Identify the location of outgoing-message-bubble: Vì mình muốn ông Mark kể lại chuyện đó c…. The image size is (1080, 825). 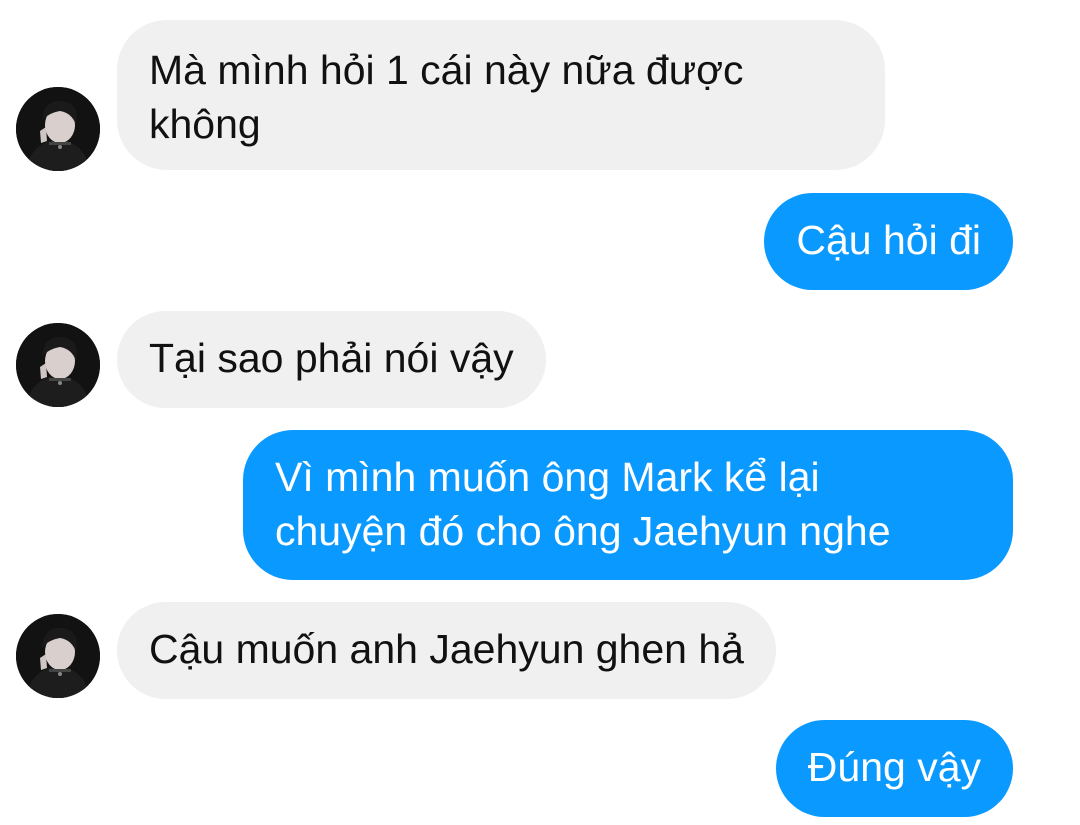
(628, 505).